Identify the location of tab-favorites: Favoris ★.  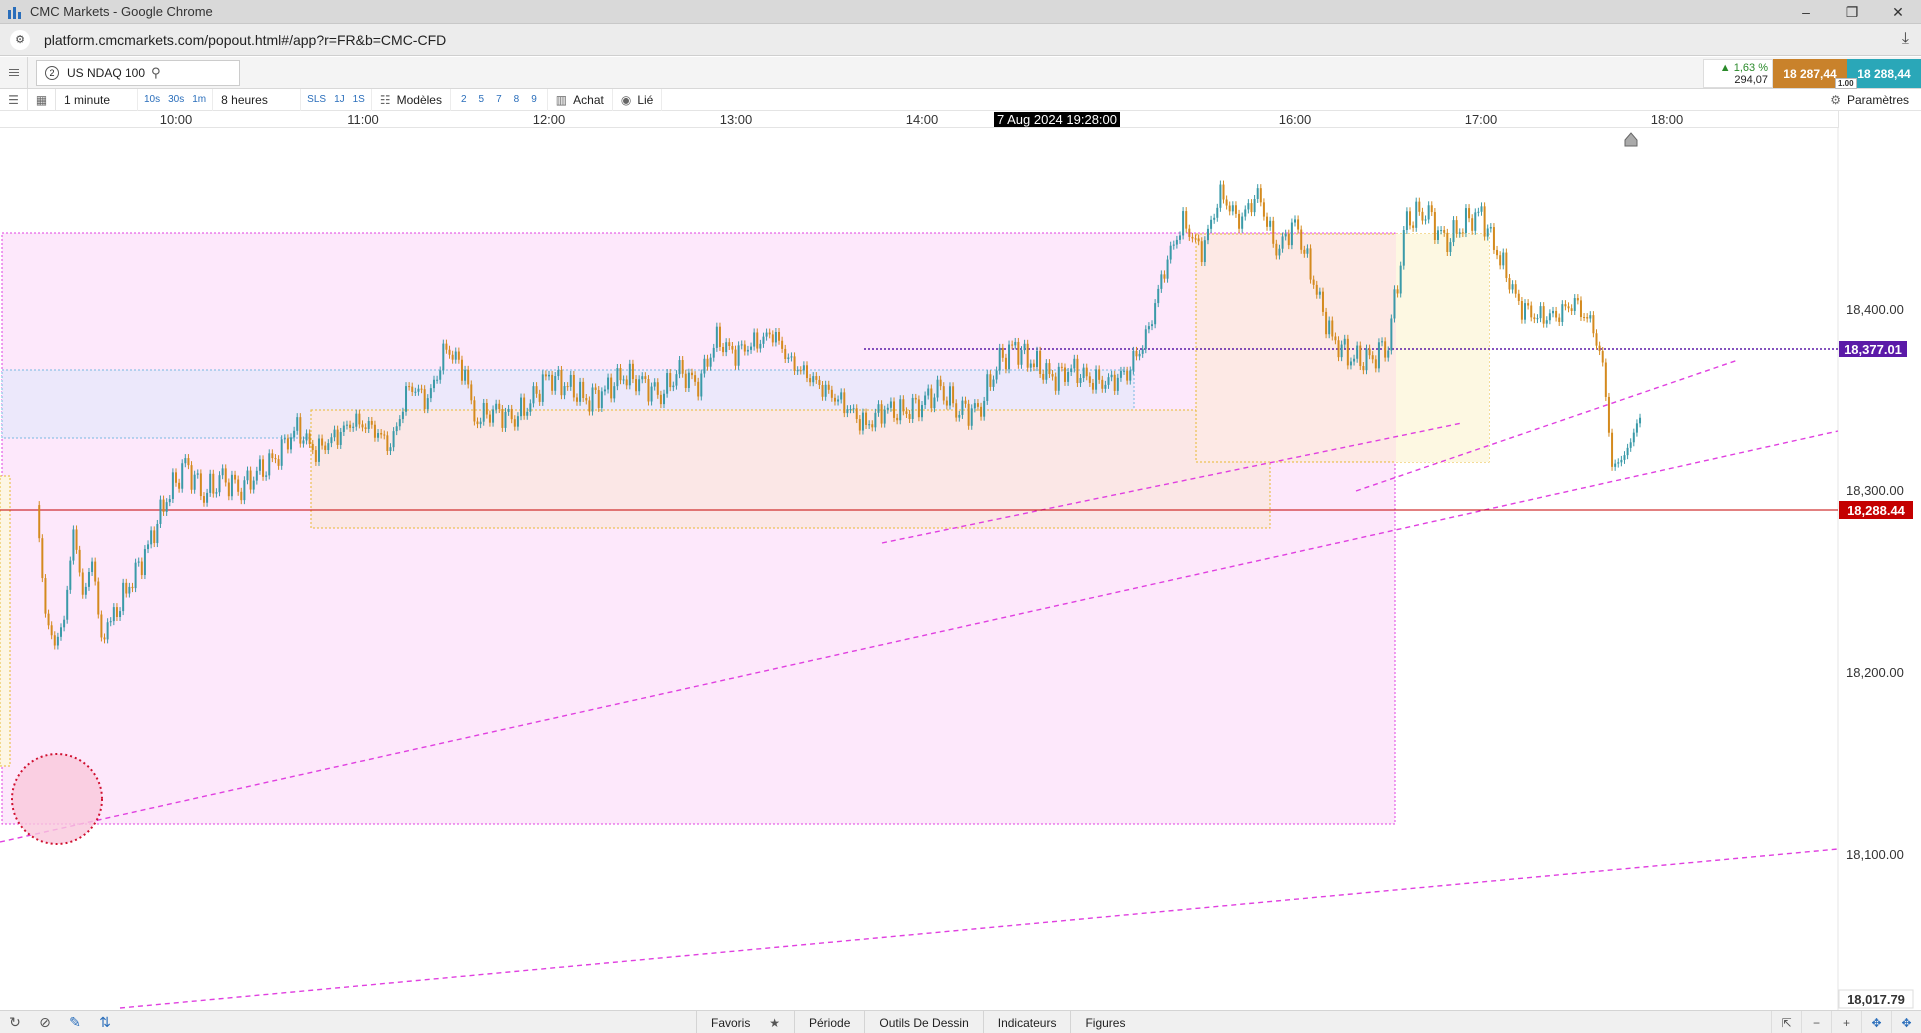
(745, 1022).